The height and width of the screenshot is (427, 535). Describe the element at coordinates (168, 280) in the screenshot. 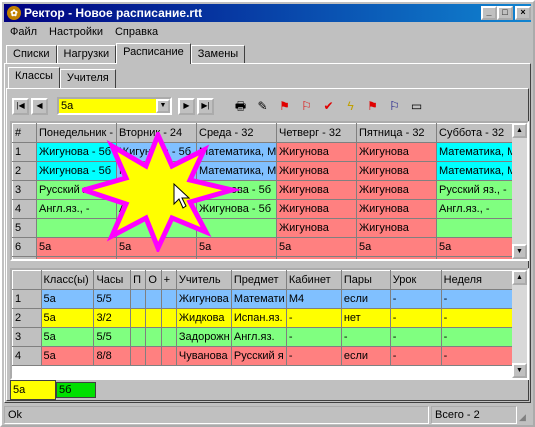

I see `column-header: +` at that location.